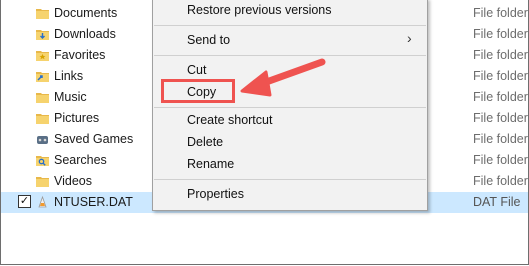 The width and height of the screenshot is (529, 266). I want to click on file-name: Favorites, so click(80, 55).